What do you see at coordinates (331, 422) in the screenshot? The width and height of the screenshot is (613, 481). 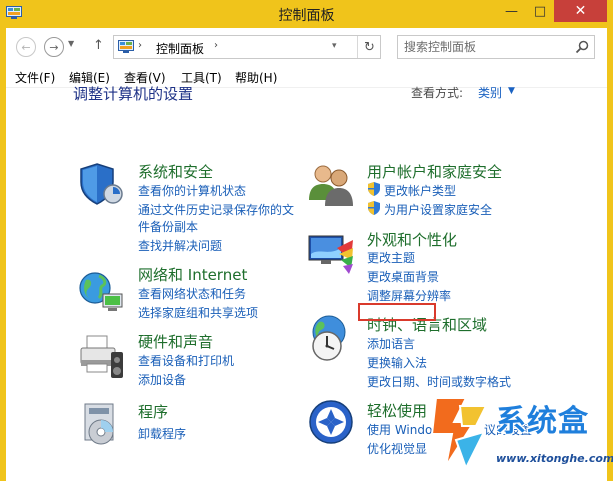 I see `ease-of-access-icon` at bounding box center [331, 422].